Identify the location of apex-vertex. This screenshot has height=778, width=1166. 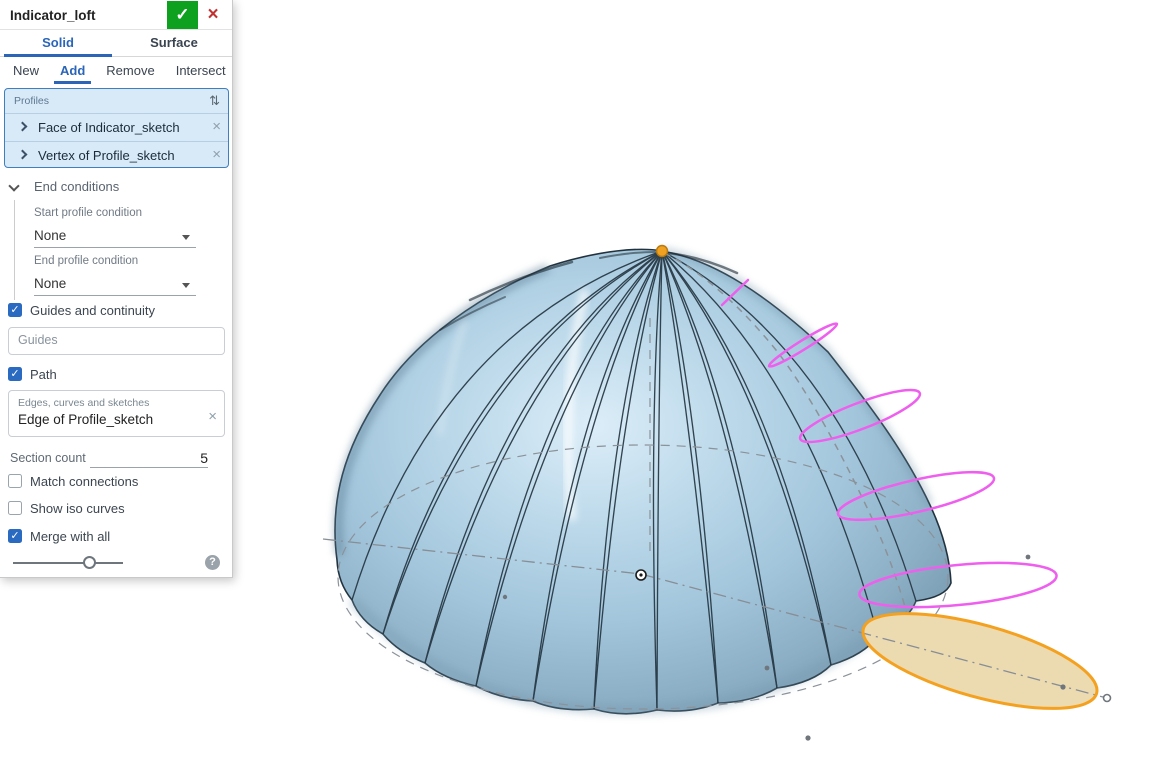
(662, 251).